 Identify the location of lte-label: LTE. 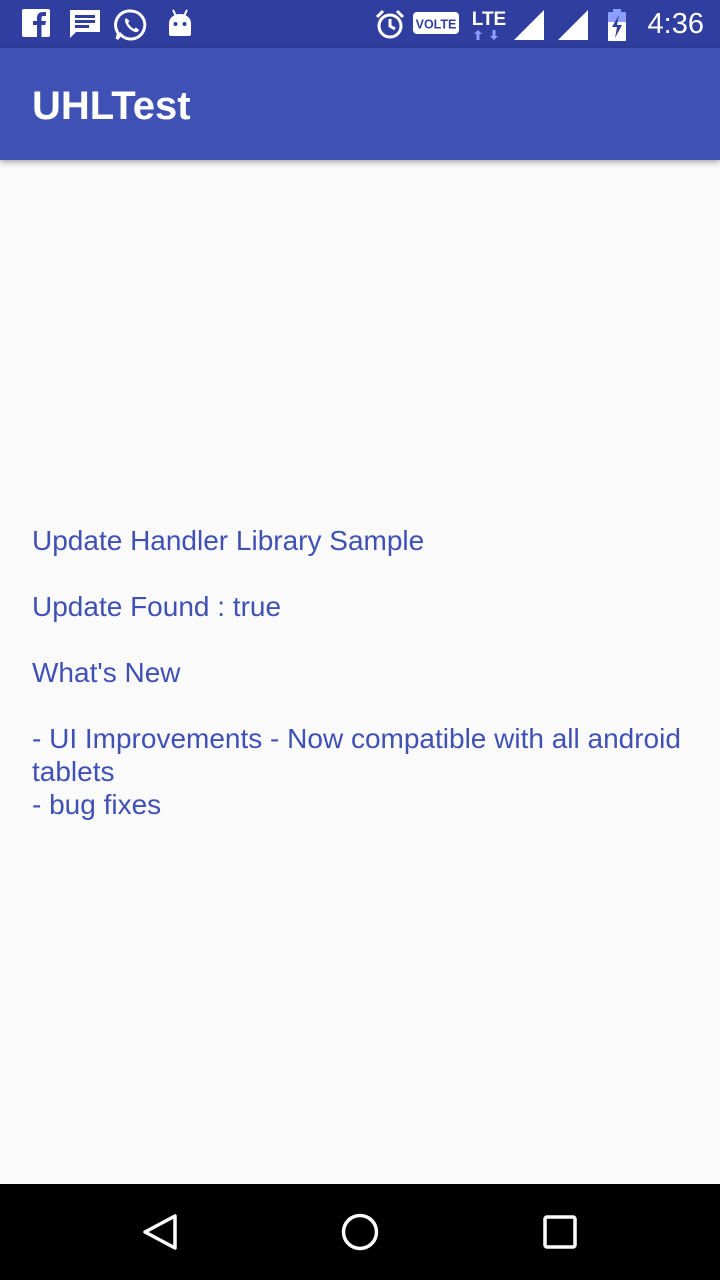
(489, 19).